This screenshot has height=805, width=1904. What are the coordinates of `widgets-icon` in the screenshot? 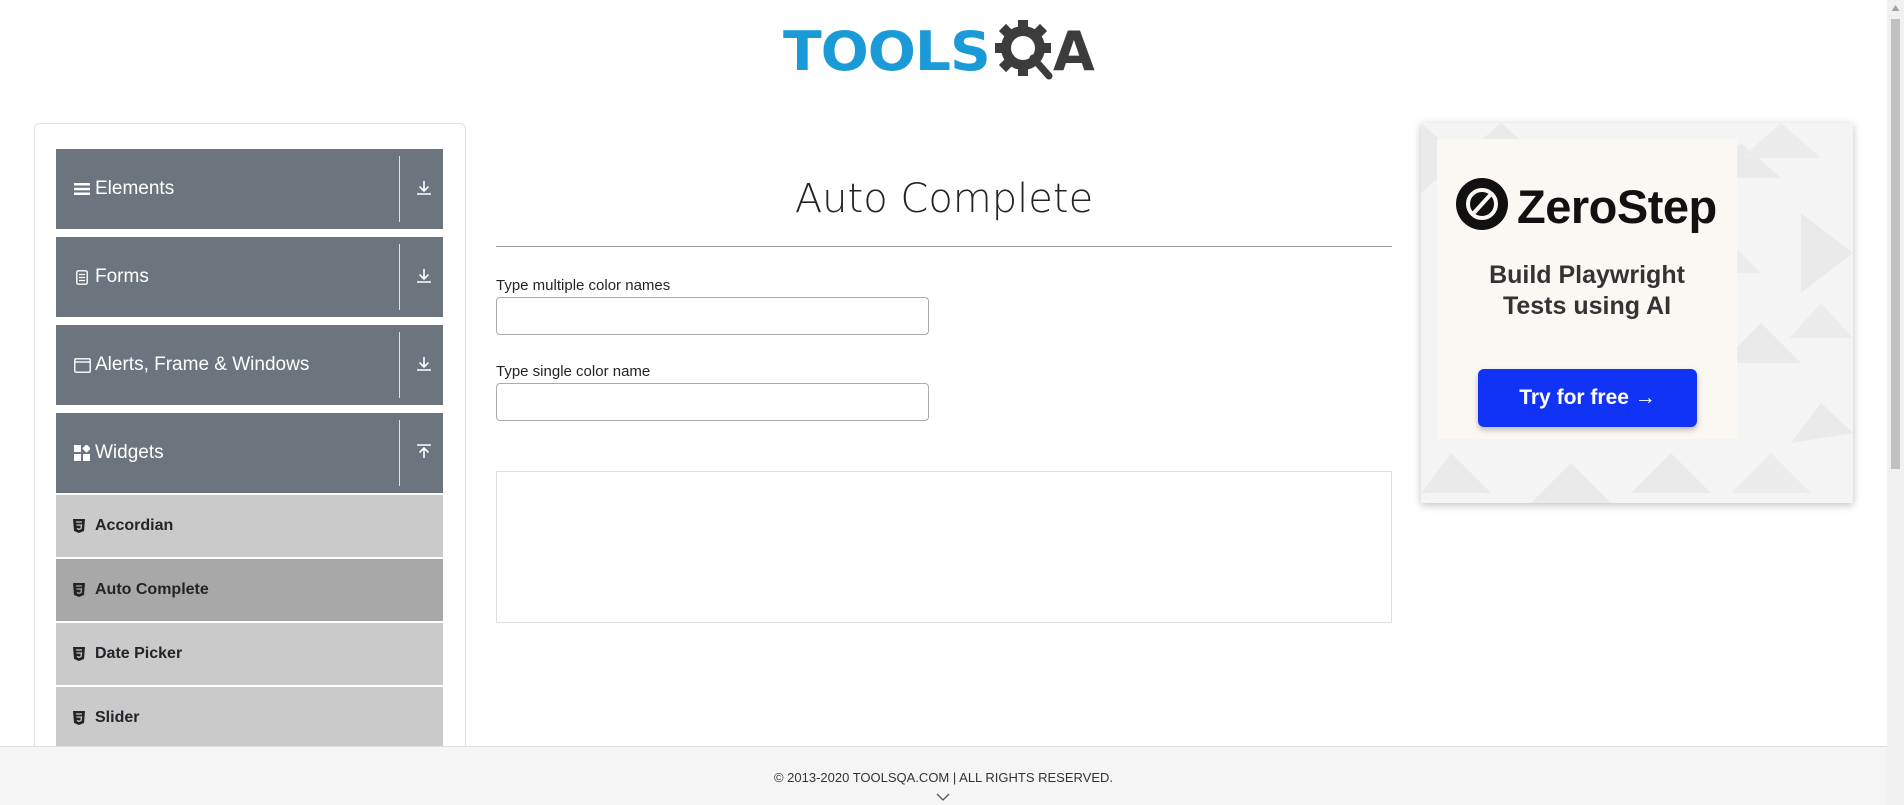 It's located at (82, 453).